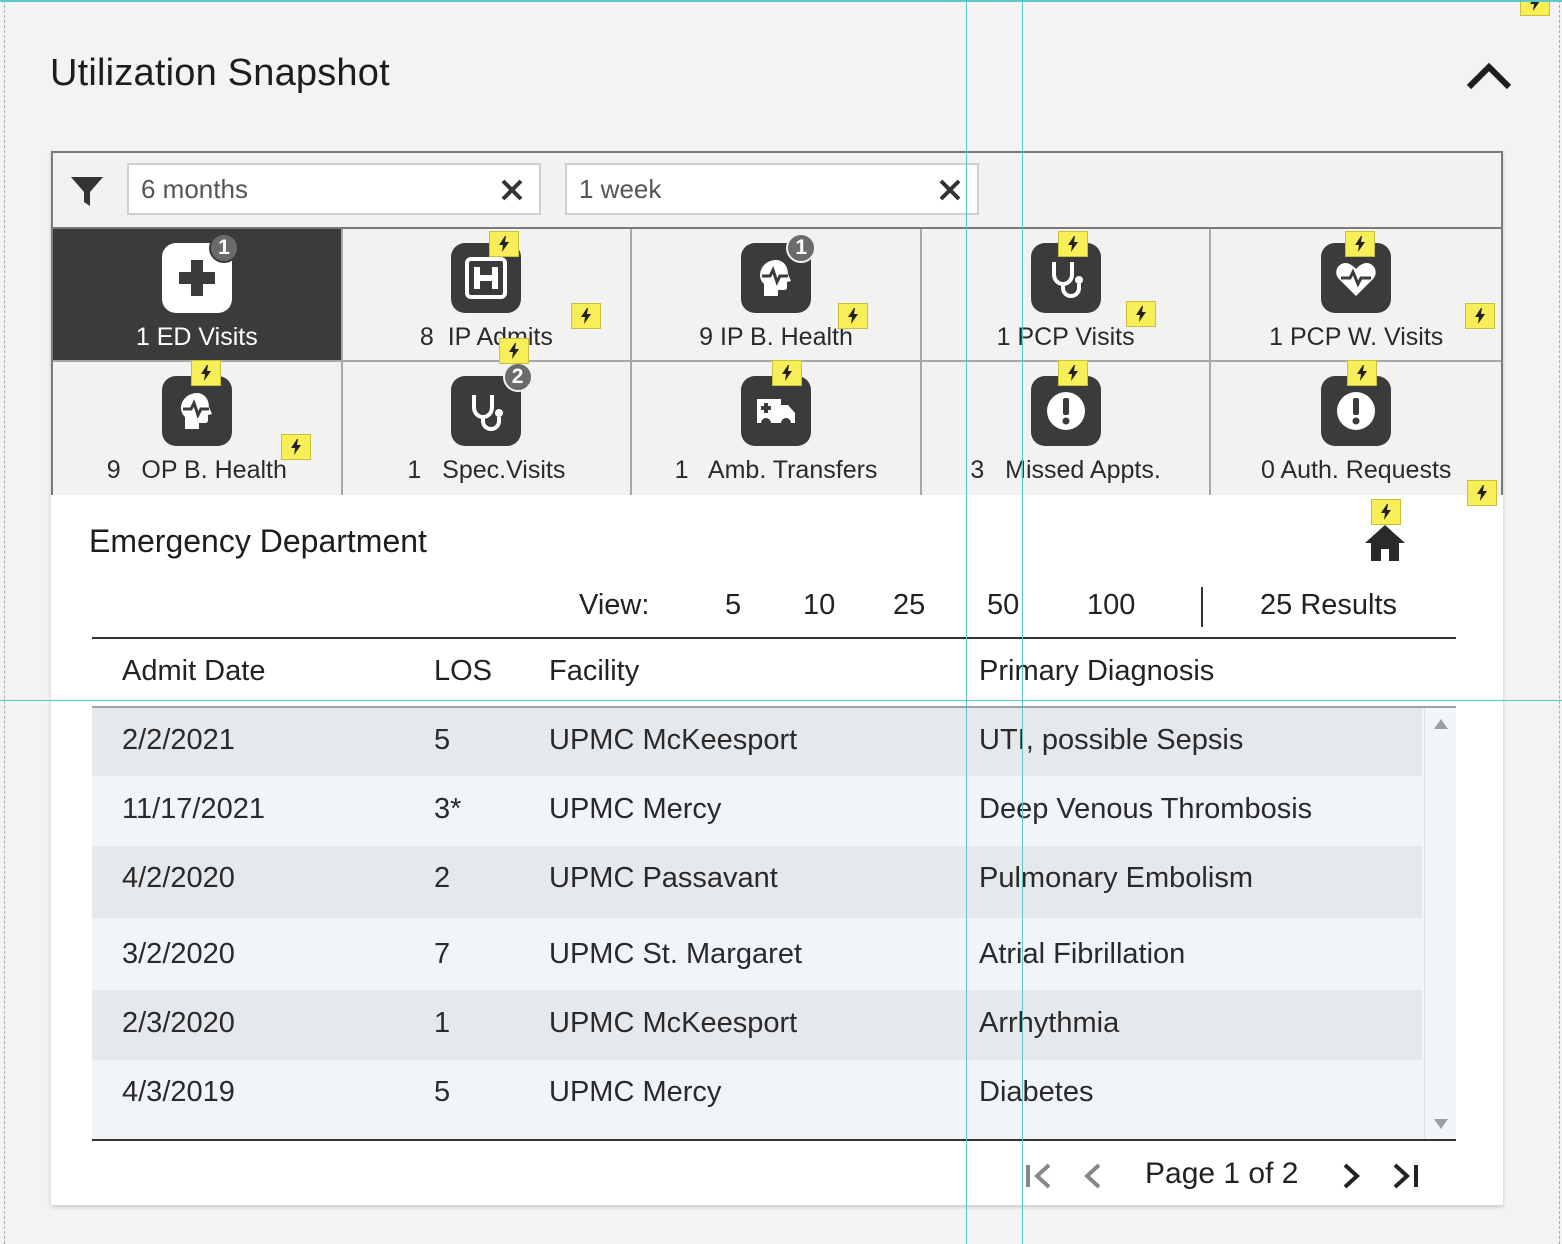 Image resolution: width=1562 pixels, height=1244 pixels. Describe the element at coordinates (1356, 470) in the screenshot. I see `tile-label: 0 Auth. Requests` at that location.